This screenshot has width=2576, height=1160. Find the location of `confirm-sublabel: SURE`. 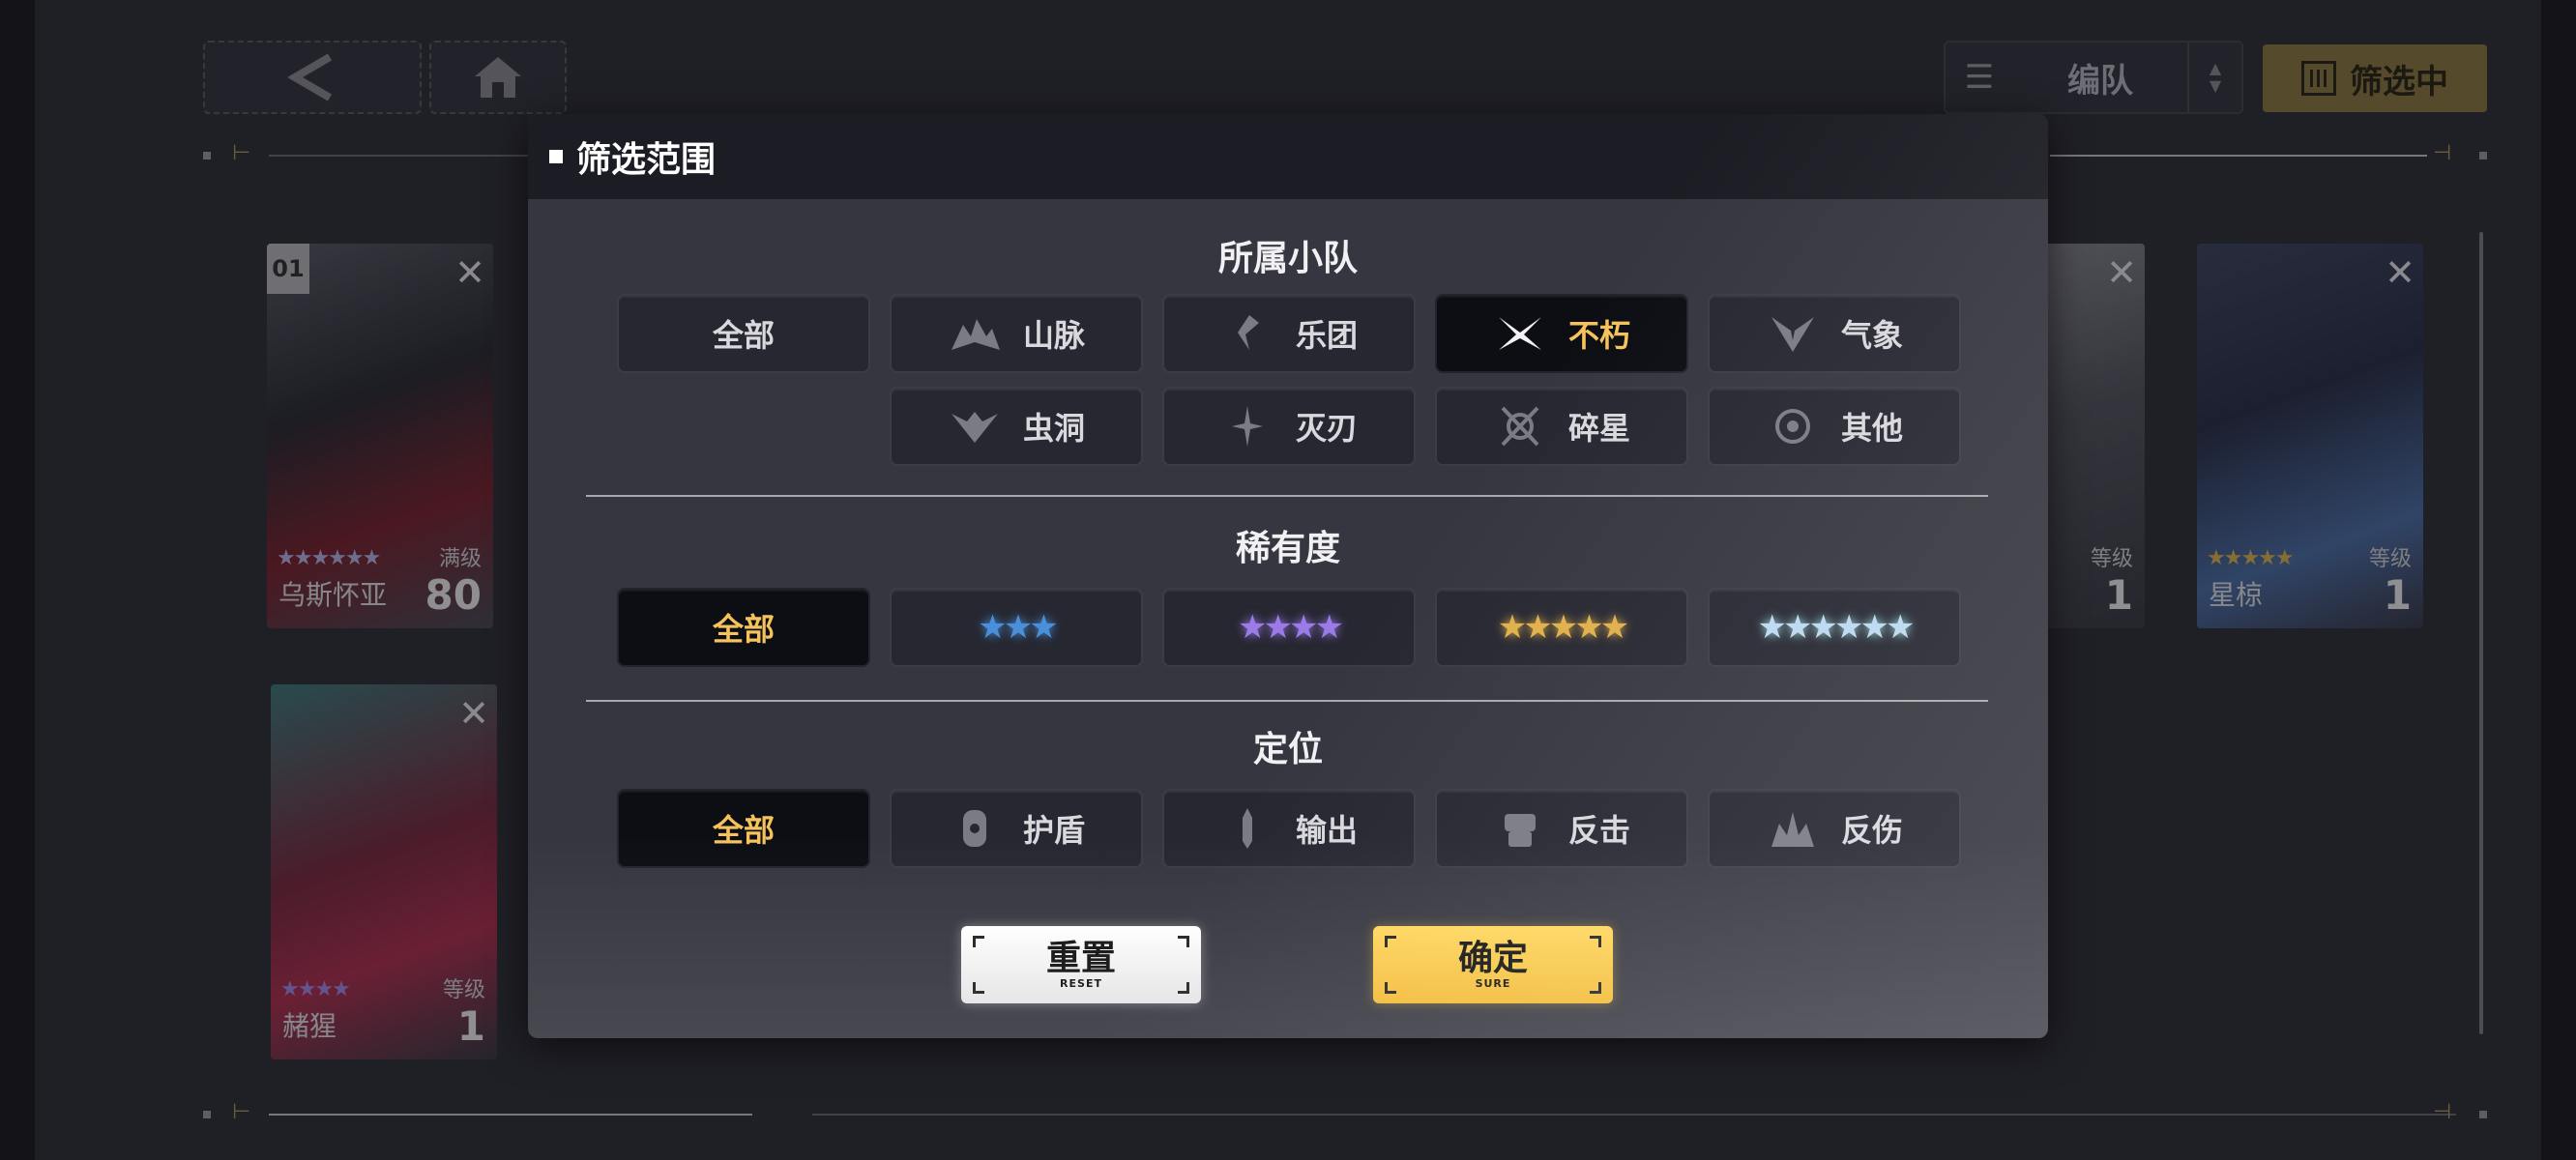

confirm-sublabel: SURE is located at coordinates (1493, 984).